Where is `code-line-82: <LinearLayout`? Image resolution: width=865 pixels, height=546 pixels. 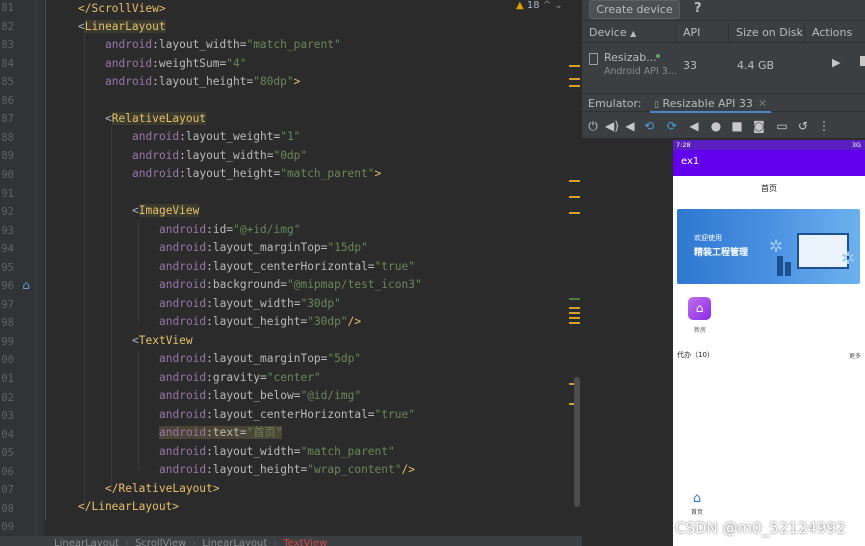
code-line-82: <LinearLayout is located at coordinates (122, 26).